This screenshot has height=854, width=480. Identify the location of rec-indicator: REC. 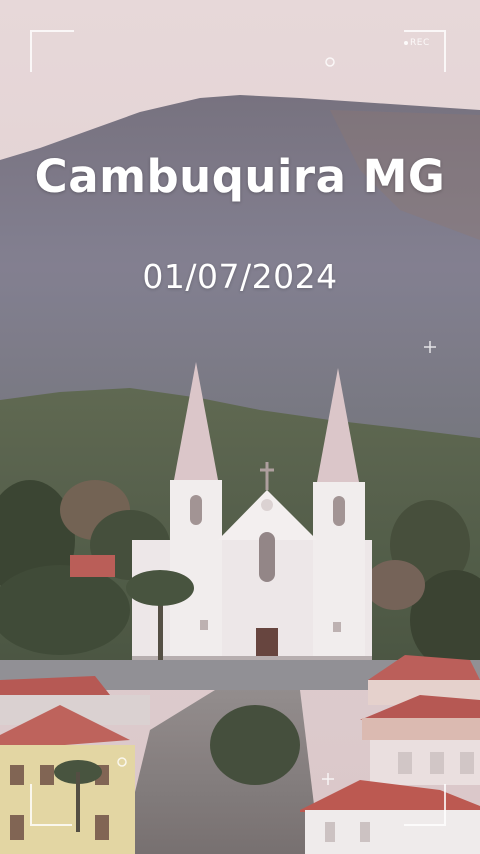
(417, 43).